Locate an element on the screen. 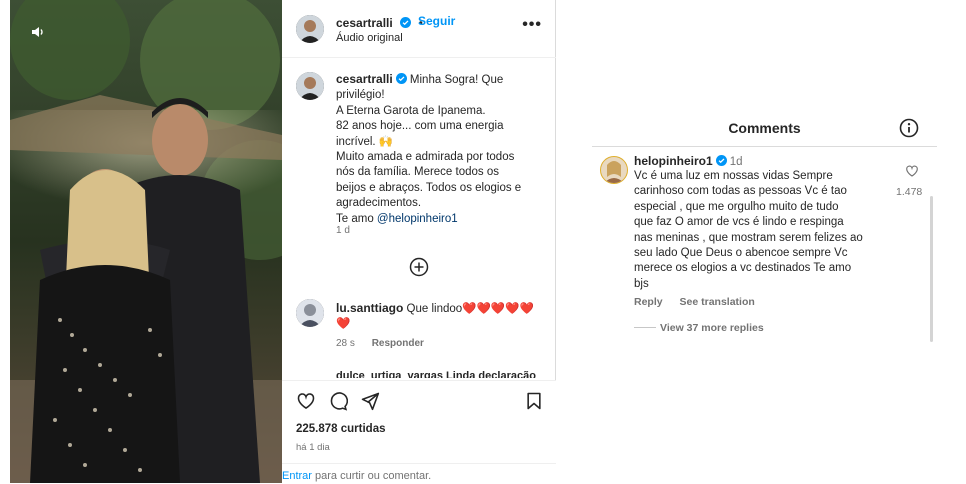 This screenshot has width=966, height=484. caption-time: 1 d is located at coordinates (343, 230).